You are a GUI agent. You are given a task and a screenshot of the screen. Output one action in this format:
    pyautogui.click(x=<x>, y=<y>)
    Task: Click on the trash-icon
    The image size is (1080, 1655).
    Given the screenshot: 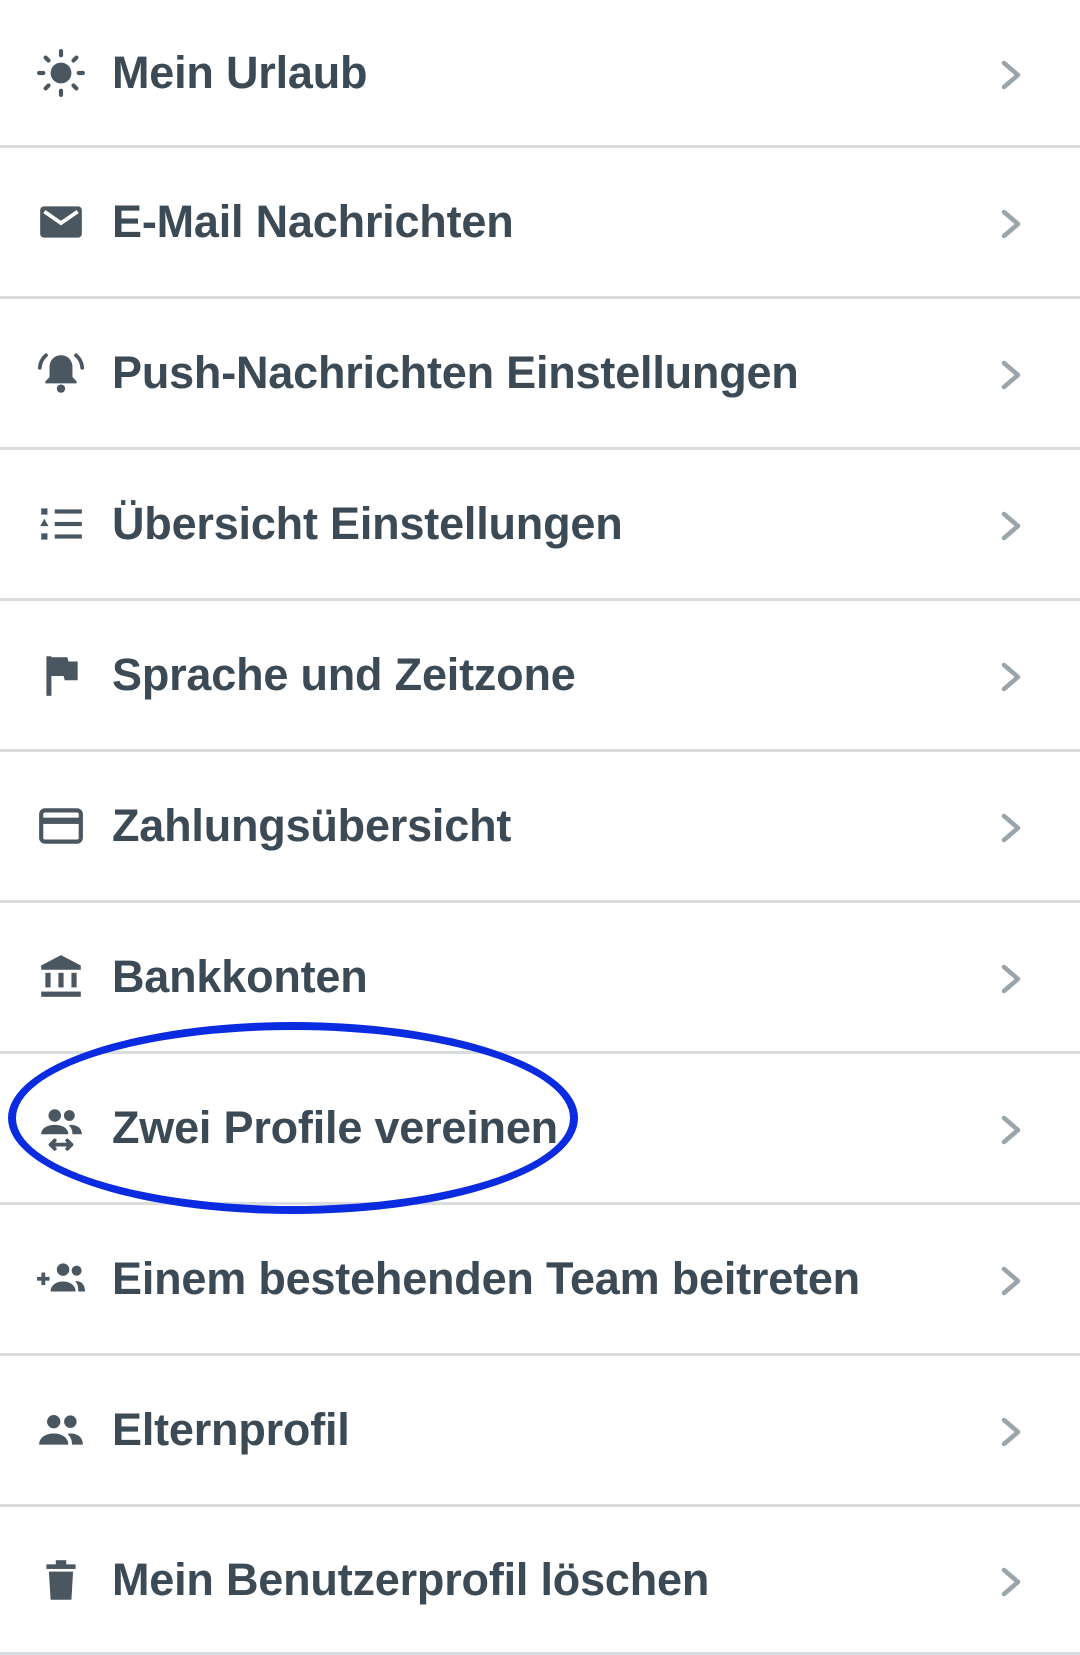 What is the action you would take?
    pyautogui.click(x=61, y=1580)
    